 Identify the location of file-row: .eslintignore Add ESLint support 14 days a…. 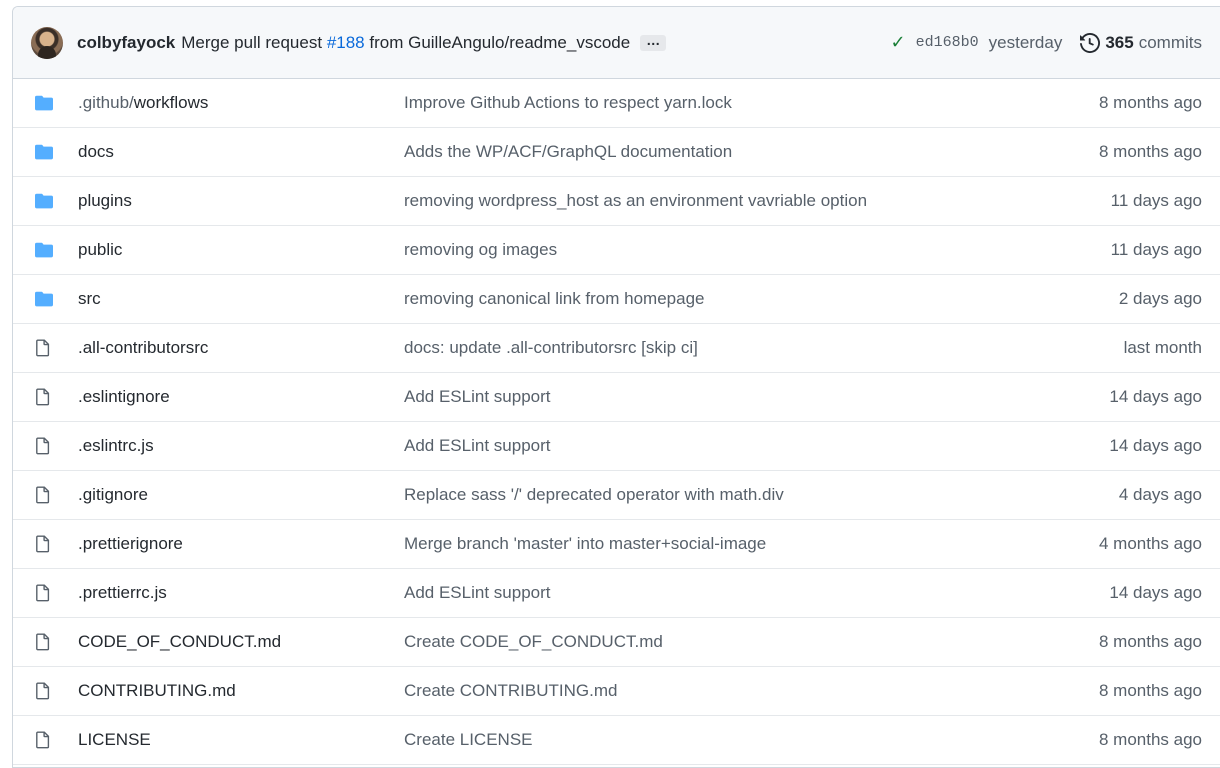
(616, 397).